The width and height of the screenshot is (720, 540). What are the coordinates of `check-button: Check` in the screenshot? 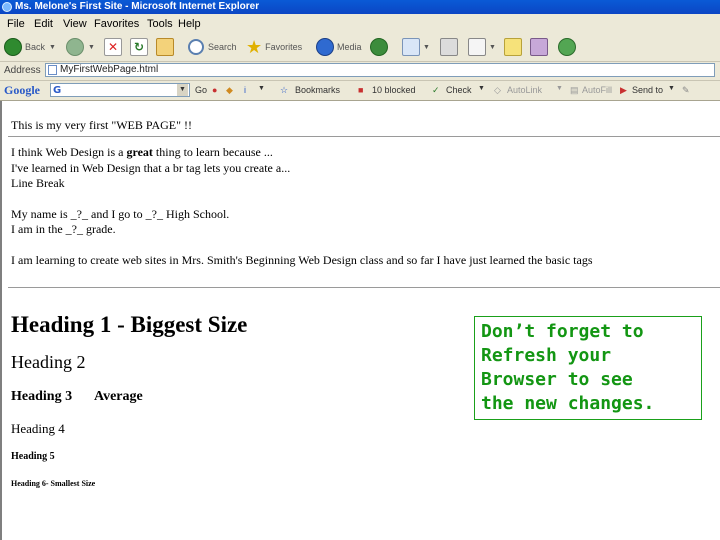 It's located at (459, 90).